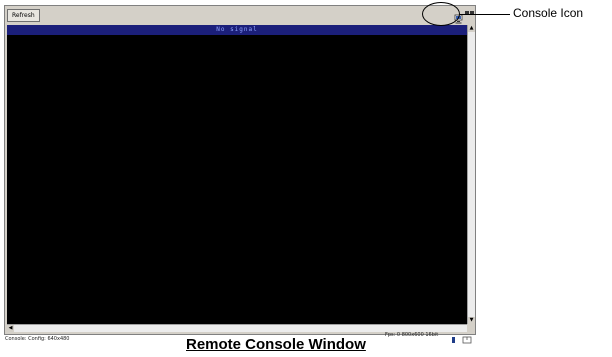 This screenshot has width=612, height=357. Describe the element at coordinates (548, 13) in the screenshot. I see `console-icon-callout-label: Console Icon` at that location.